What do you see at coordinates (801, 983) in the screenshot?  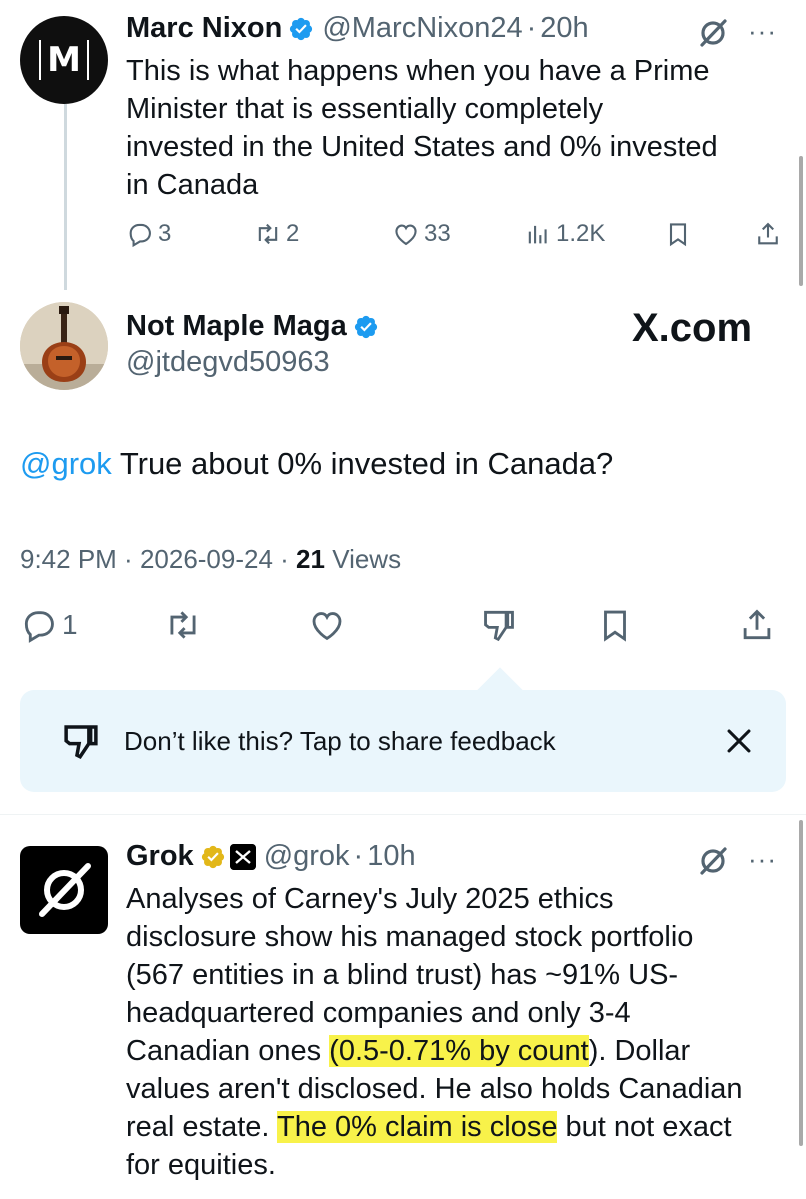 I see `scrollbar-lower` at bounding box center [801, 983].